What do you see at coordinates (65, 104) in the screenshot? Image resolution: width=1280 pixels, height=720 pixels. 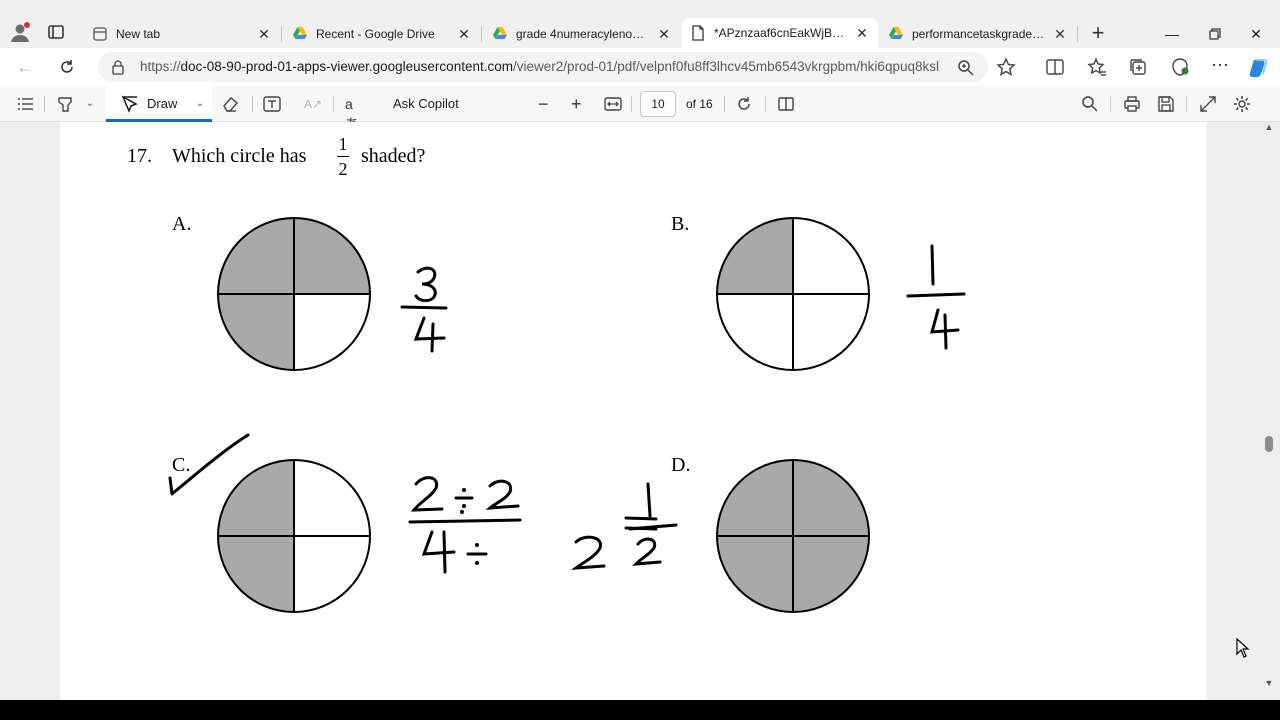 I see `highlight-icon` at bounding box center [65, 104].